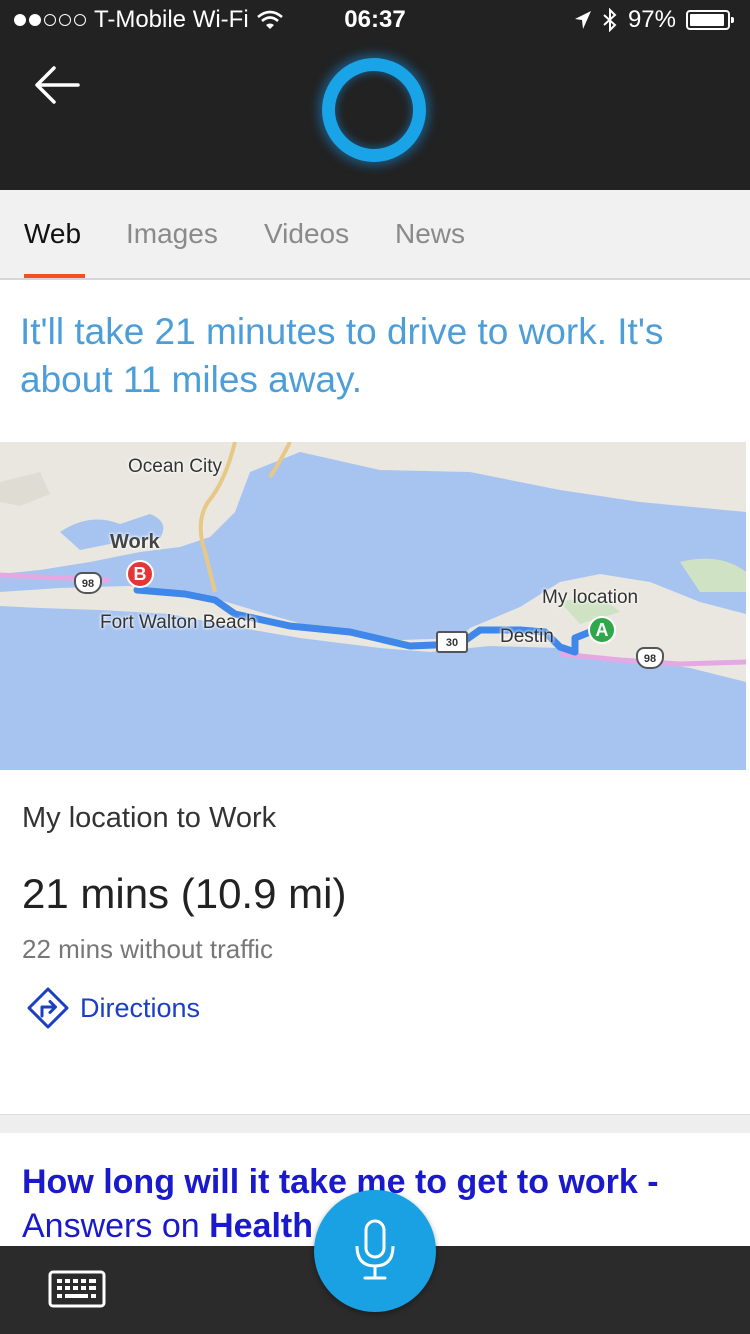 The image size is (750, 1334). What do you see at coordinates (147, 949) in the screenshot?
I see `duration-without-traffic: 22 mins without traffic` at bounding box center [147, 949].